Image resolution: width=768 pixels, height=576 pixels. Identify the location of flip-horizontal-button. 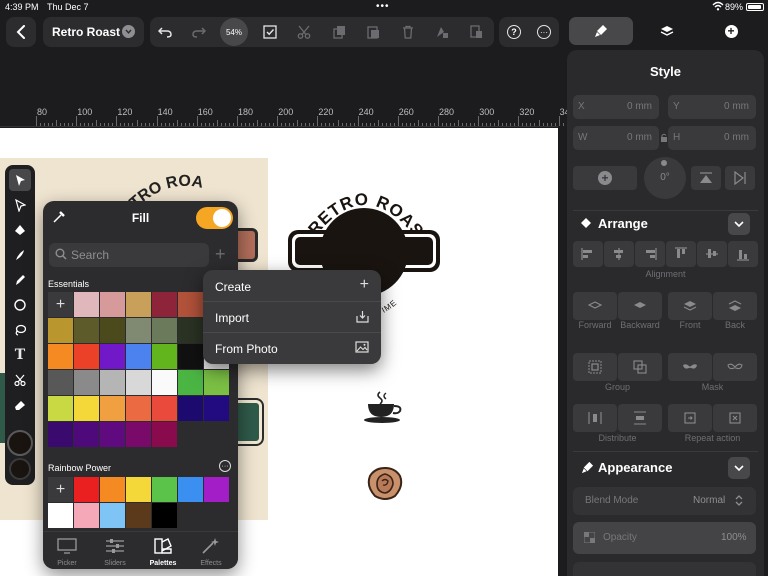
(740, 178).